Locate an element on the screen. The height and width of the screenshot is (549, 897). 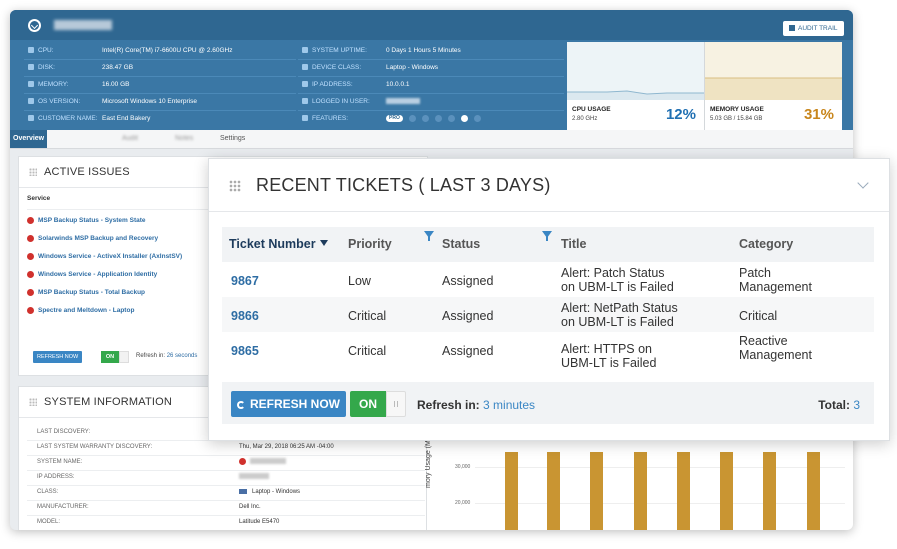
info-row-ip: IP ADDRESS: 10.0.0.1 is located at coordinates (431, 85).